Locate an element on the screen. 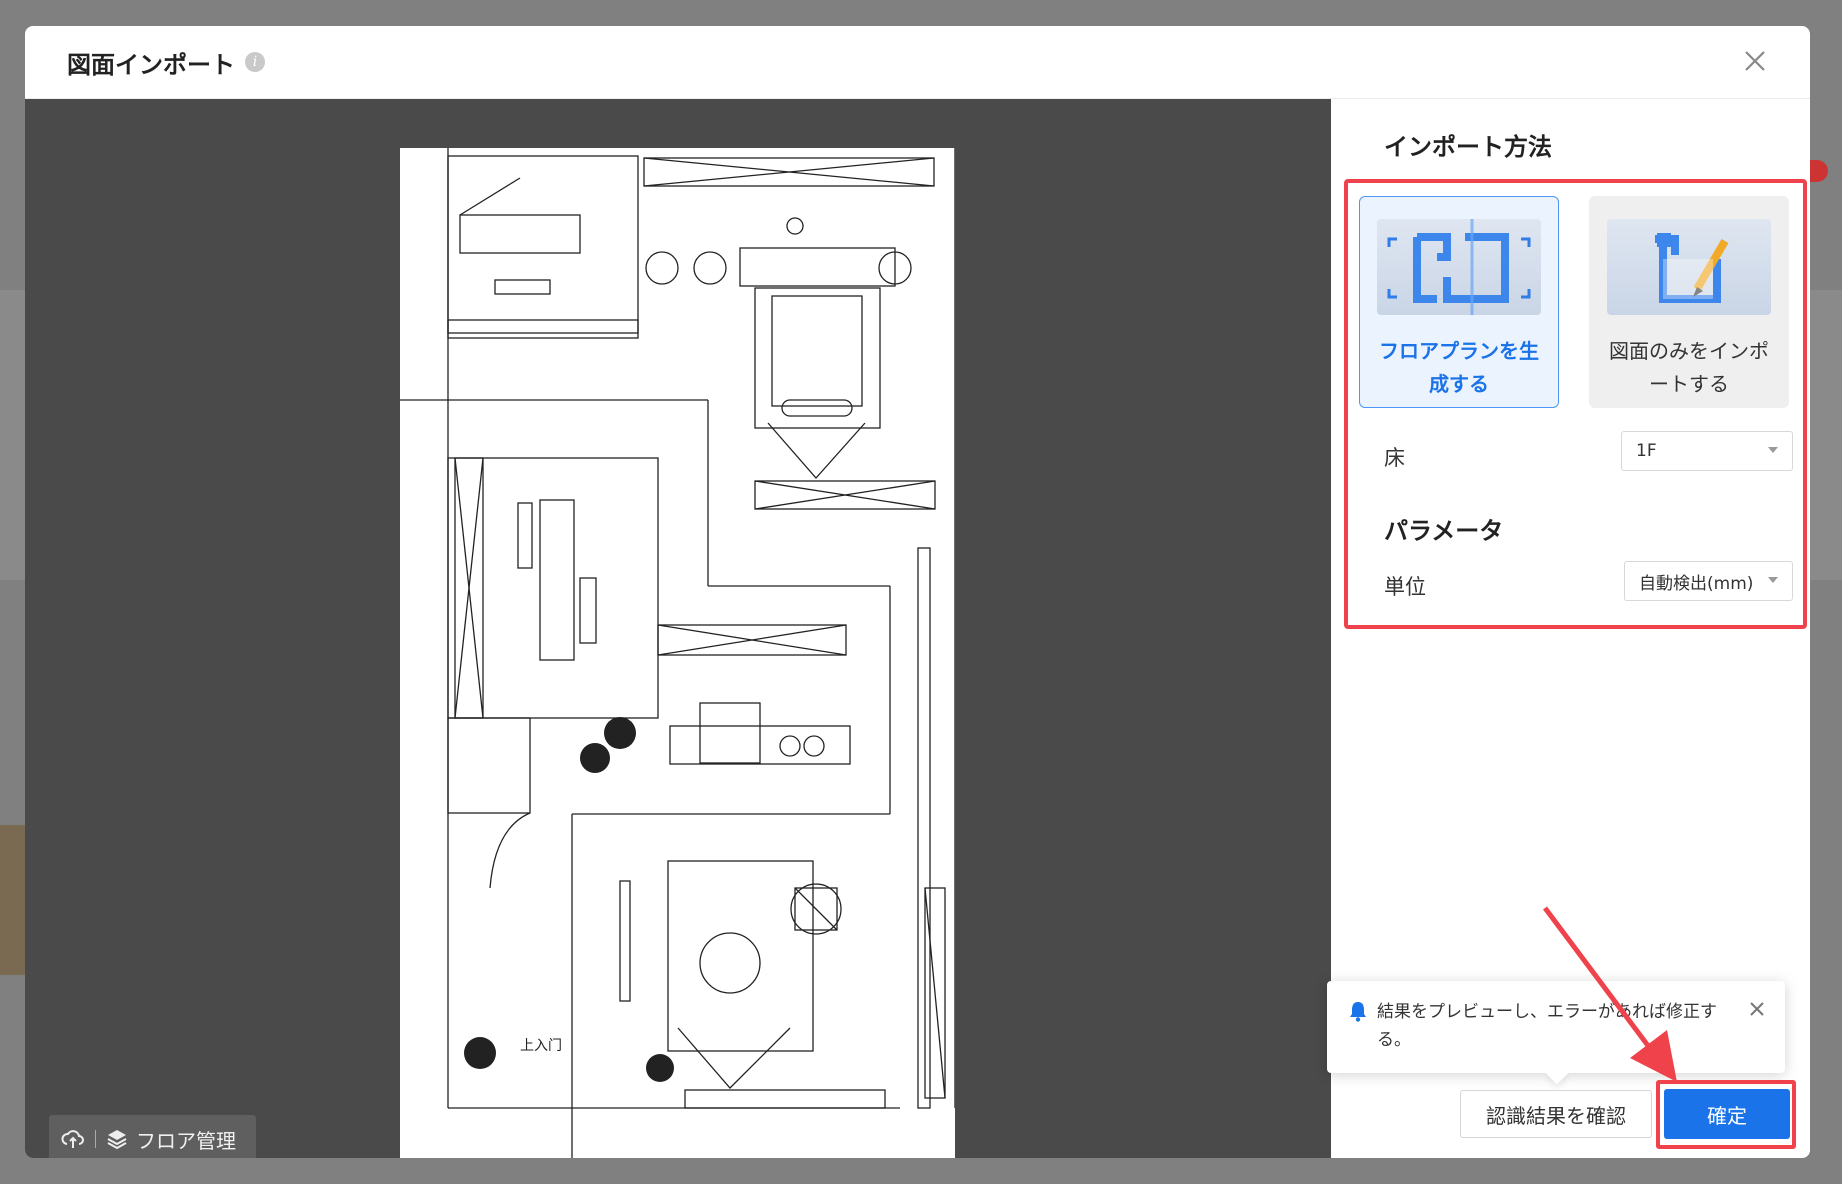 This screenshot has height=1184, width=1842. floor-management-label: フロア管理 is located at coordinates (186, 1140).